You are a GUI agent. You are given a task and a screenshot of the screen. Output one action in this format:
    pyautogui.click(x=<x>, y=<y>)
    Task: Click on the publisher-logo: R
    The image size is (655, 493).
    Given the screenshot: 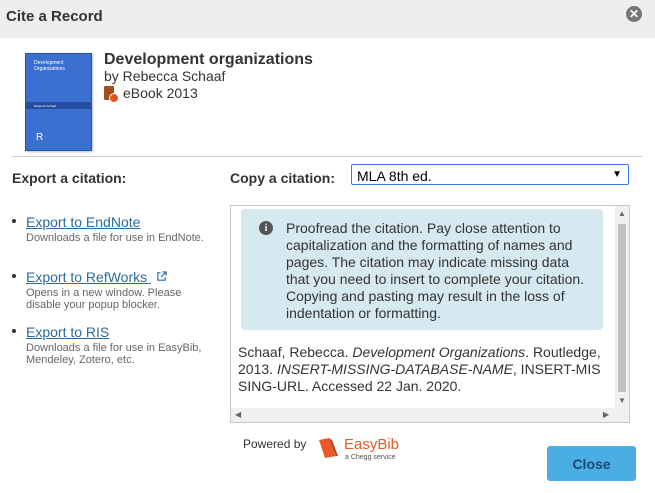 What is the action you would take?
    pyautogui.click(x=40, y=137)
    